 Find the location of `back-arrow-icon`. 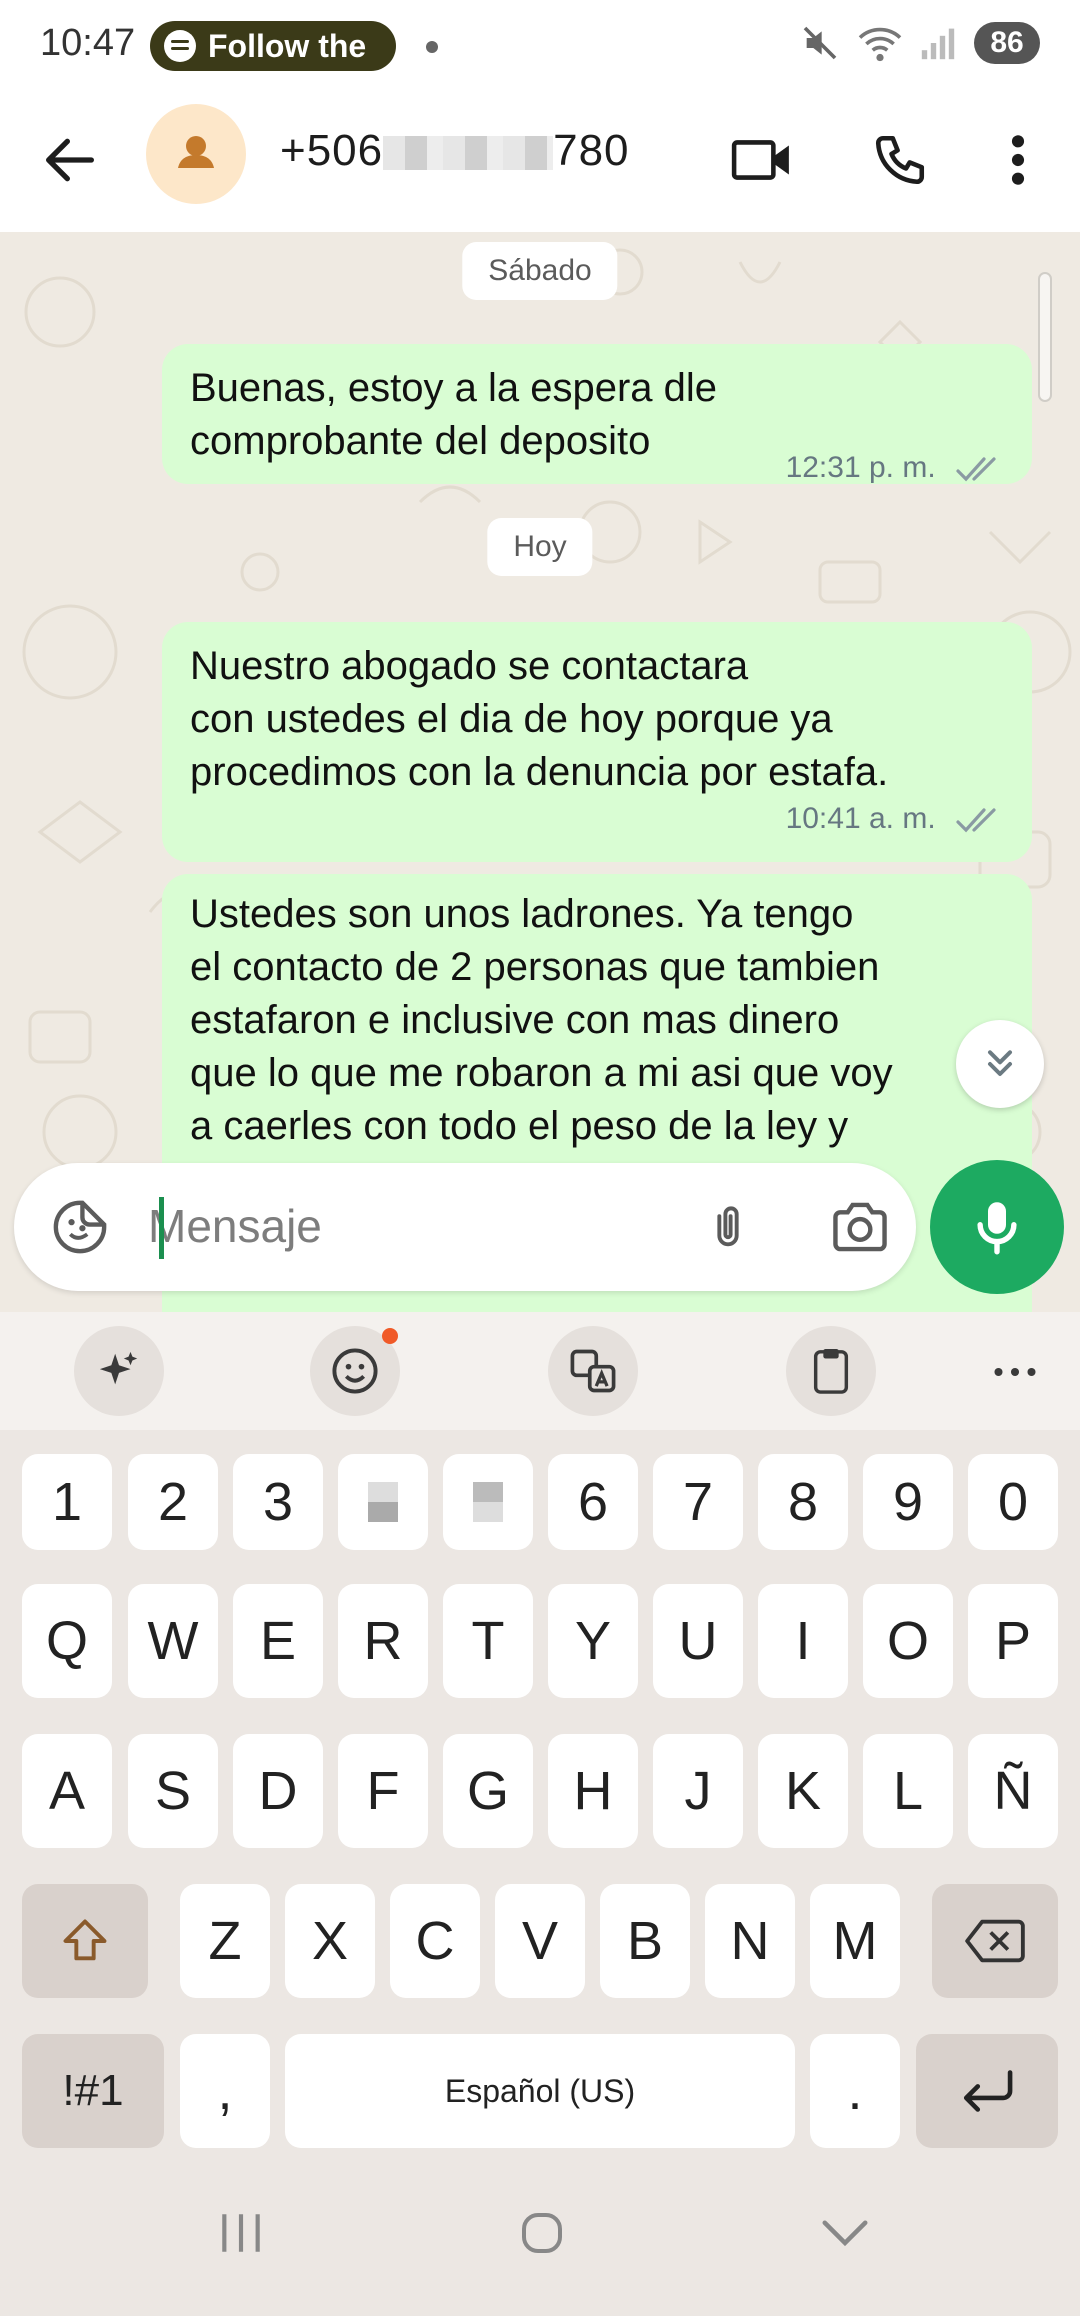

back-arrow-icon is located at coordinates (70, 160).